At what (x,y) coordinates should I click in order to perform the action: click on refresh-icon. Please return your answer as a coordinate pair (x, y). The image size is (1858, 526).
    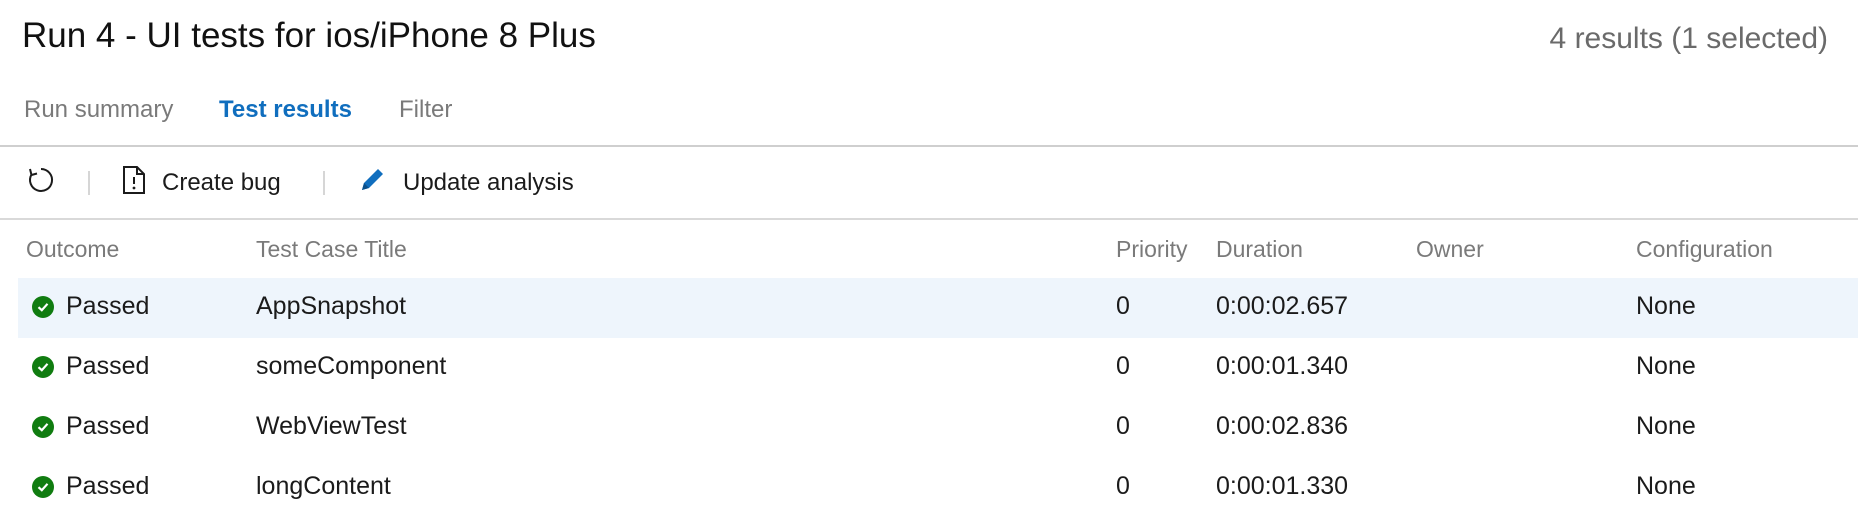
    Looking at the image, I should click on (41, 183).